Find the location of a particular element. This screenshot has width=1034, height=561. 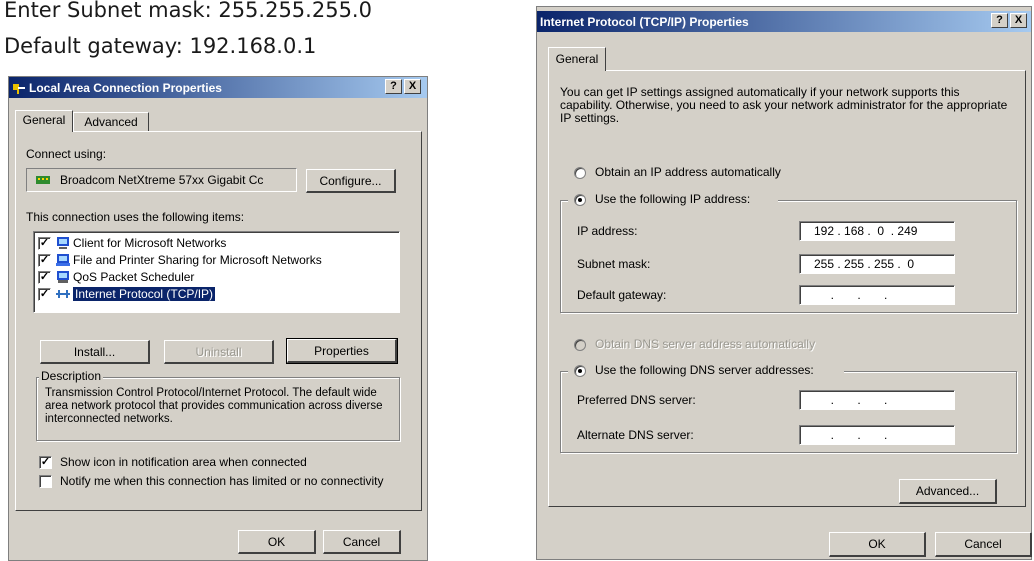

caption-subnet-instruction: Enter Subnet mask: 255.255.255.0 is located at coordinates (188, 11).